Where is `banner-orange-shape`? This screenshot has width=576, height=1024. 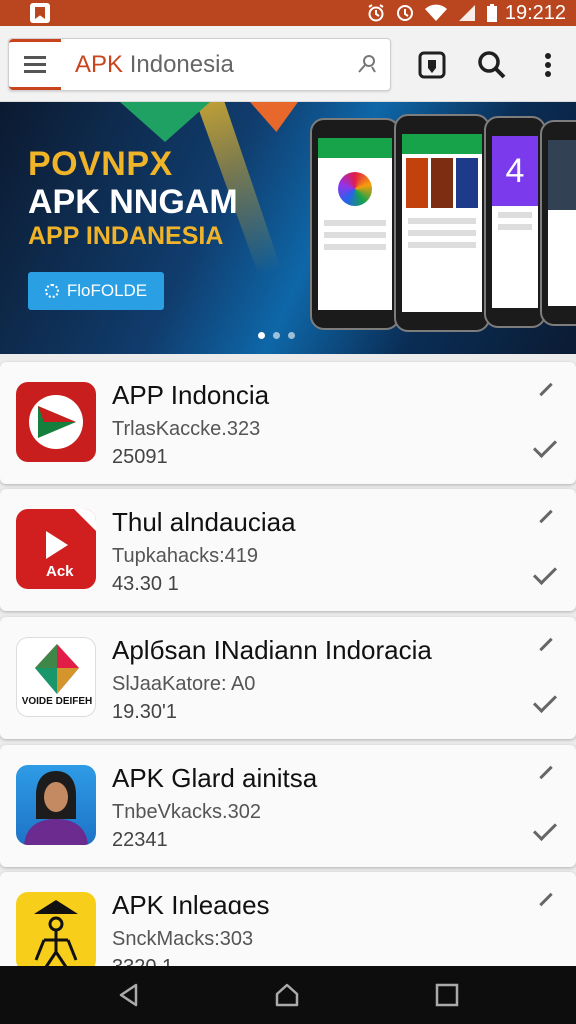
banner-orange-shape is located at coordinates (274, 117).